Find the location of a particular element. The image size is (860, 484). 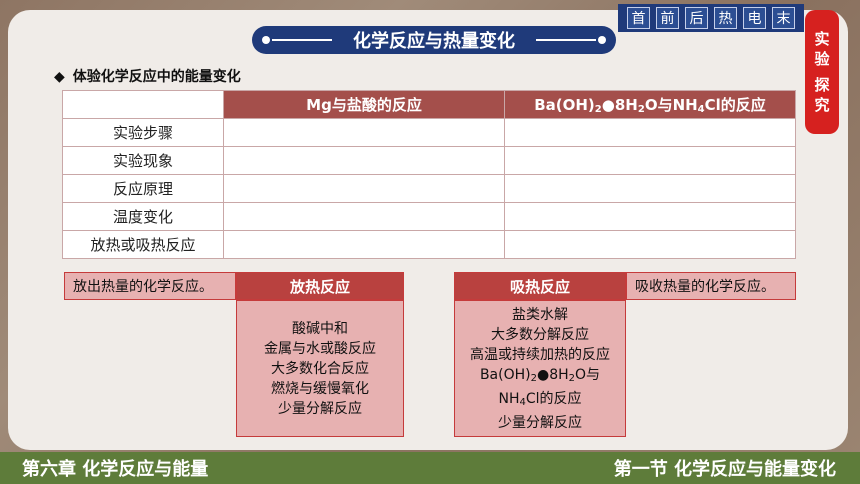

table-corner-cell is located at coordinates (143, 104).